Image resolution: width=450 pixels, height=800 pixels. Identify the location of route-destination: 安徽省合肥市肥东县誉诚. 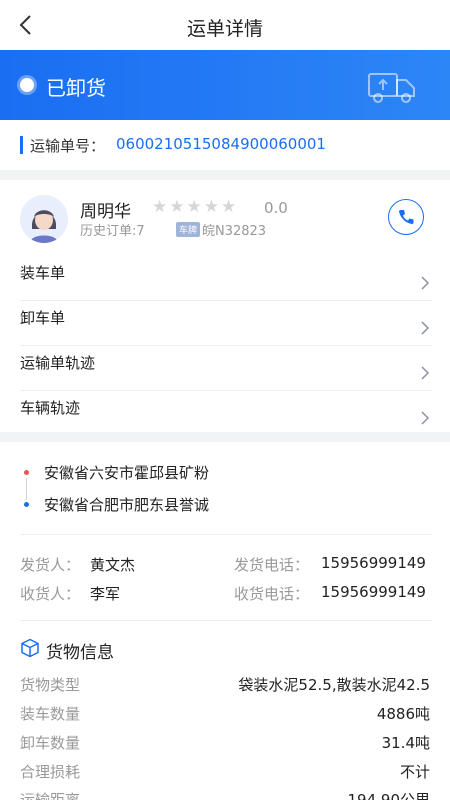
(127, 505).